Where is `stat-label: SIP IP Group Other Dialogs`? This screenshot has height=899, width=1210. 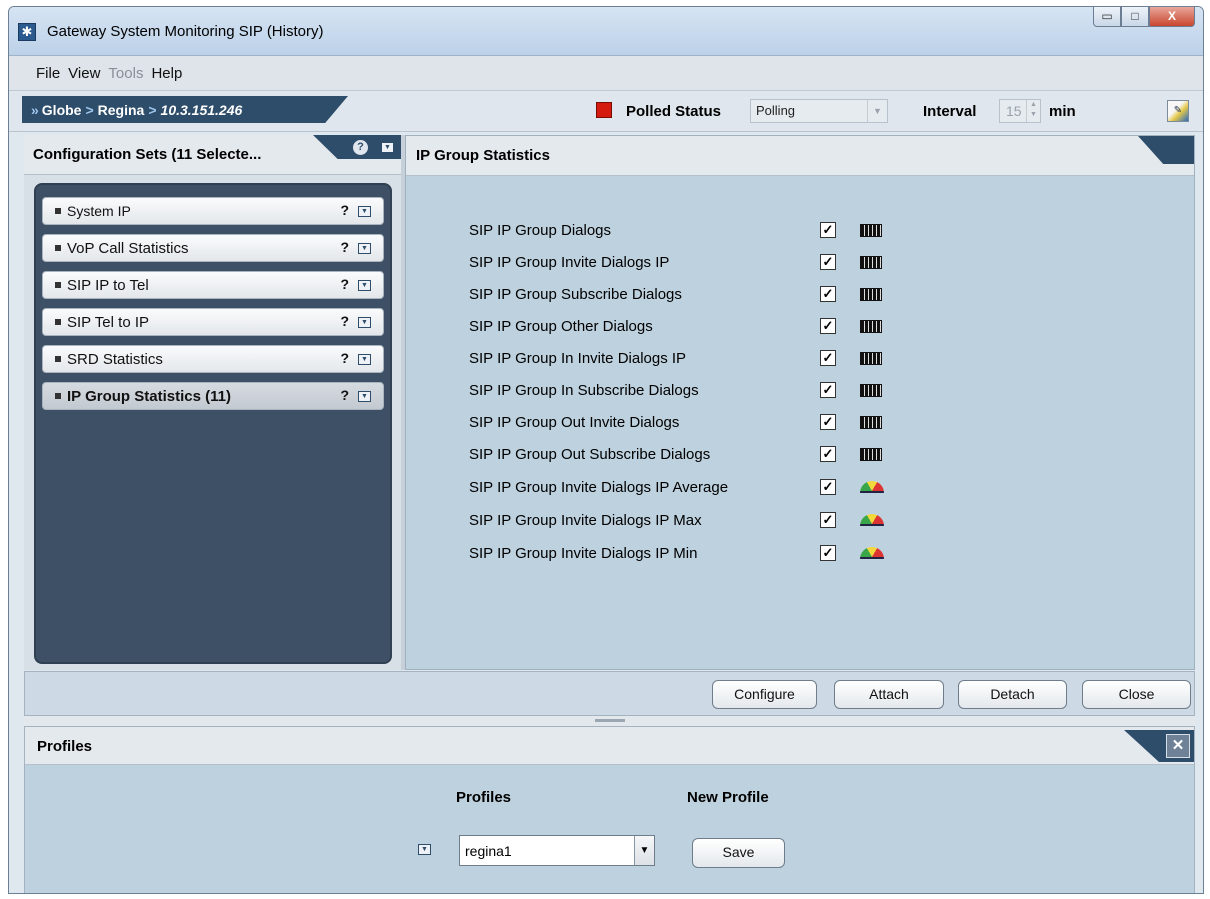 stat-label: SIP IP Group Other Dialogs is located at coordinates (561, 326).